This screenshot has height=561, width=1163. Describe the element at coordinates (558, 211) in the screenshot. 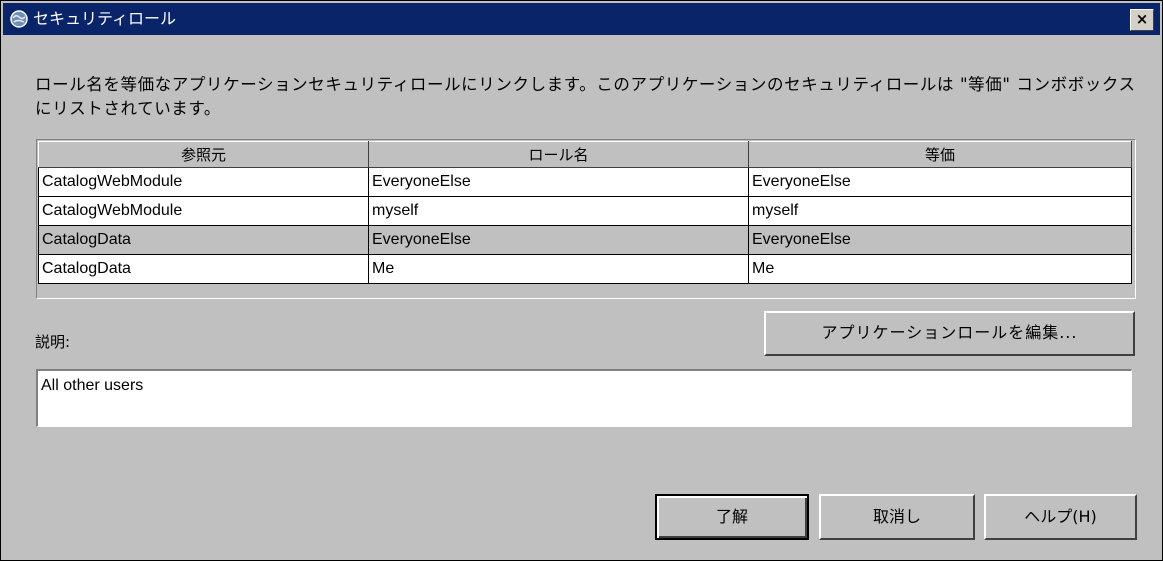

I see `cell-role-name: myself` at that location.